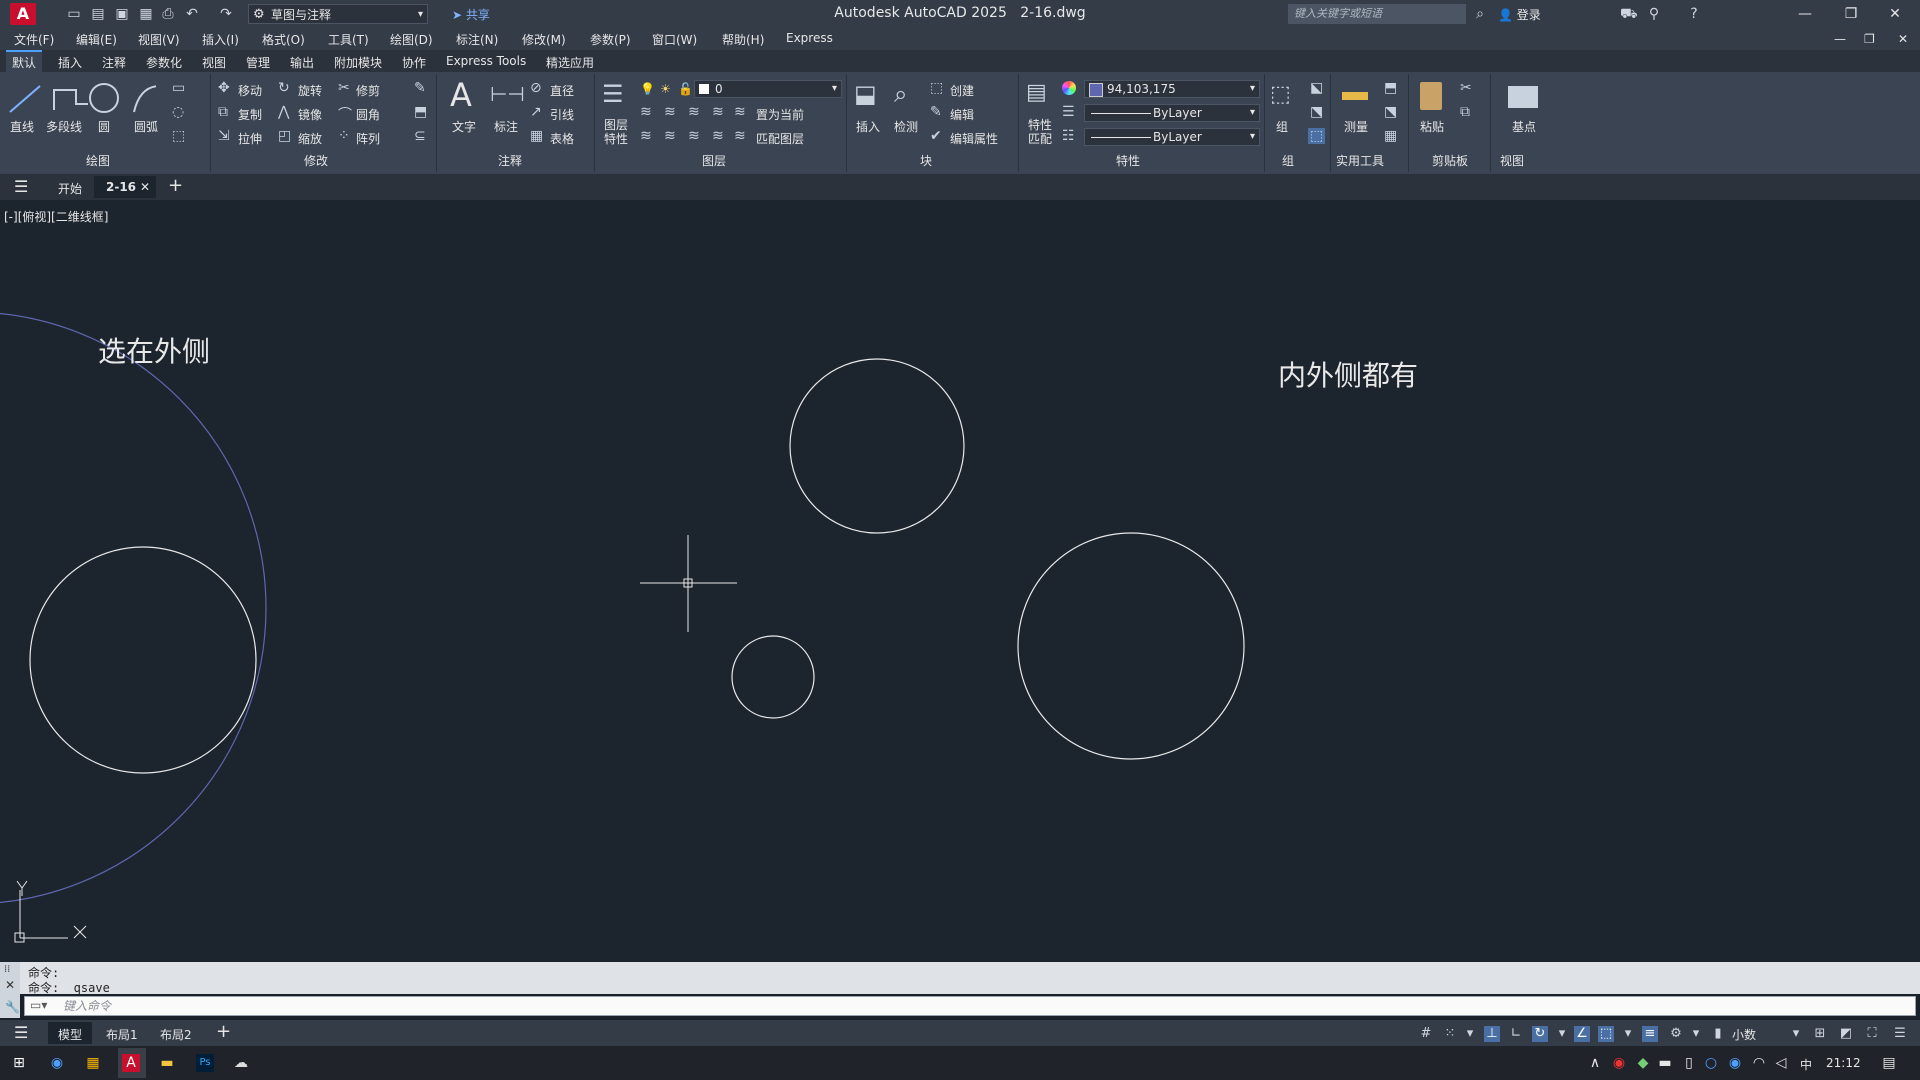  Describe the element at coordinates (1516, 1034) in the screenshot. I see `ortho-icon: ∟` at that location.